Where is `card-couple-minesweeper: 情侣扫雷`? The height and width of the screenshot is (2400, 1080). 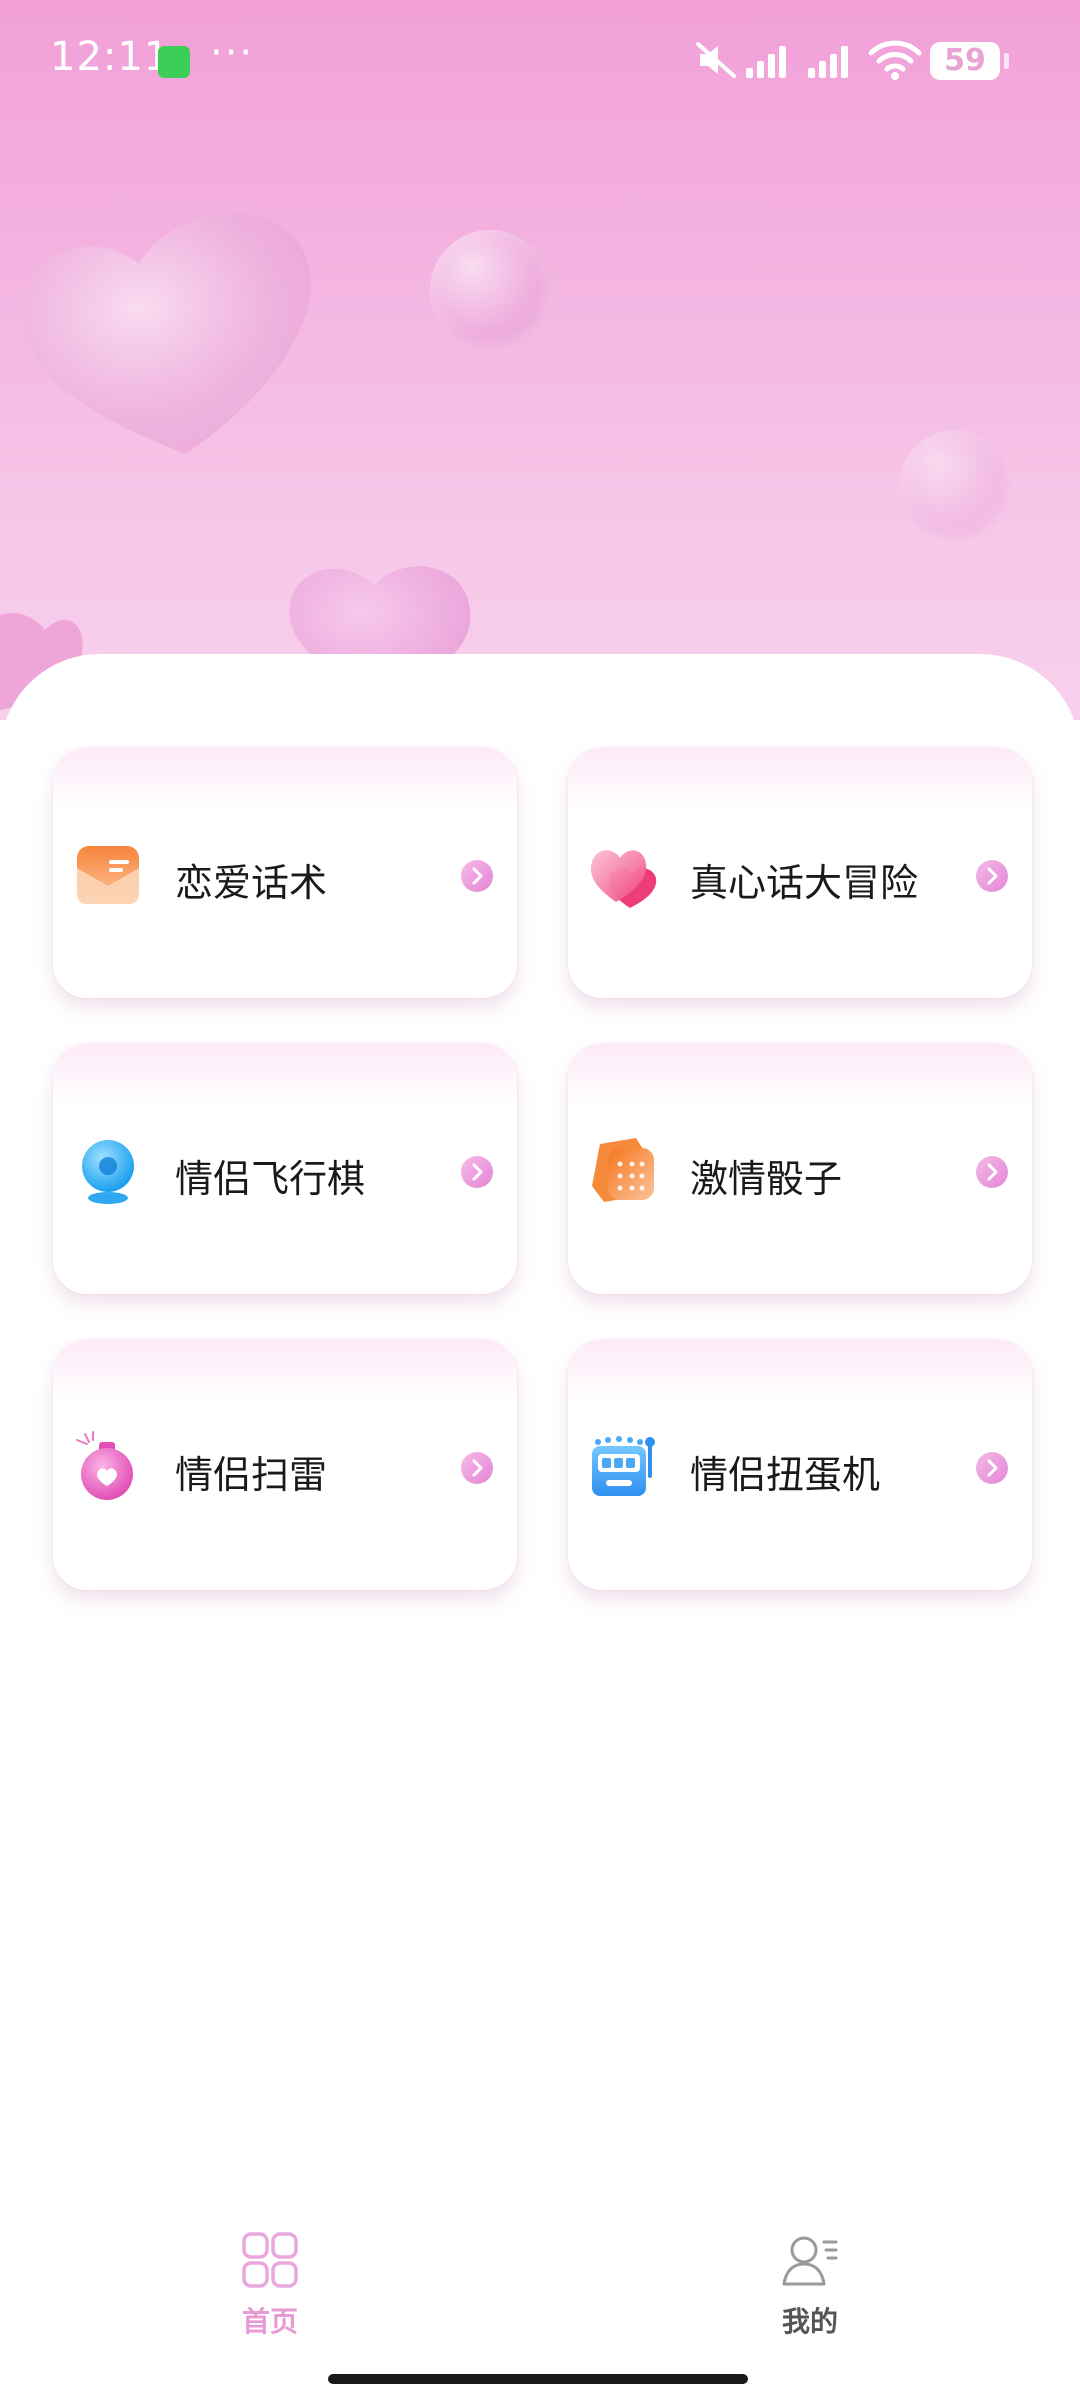 card-couple-minesweeper: 情侣扫雷 is located at coordinates (285, 1465).